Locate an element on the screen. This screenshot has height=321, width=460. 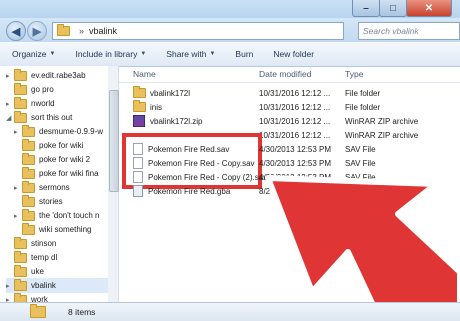
status-bar: 8 items is located at coordinates (230, 311).